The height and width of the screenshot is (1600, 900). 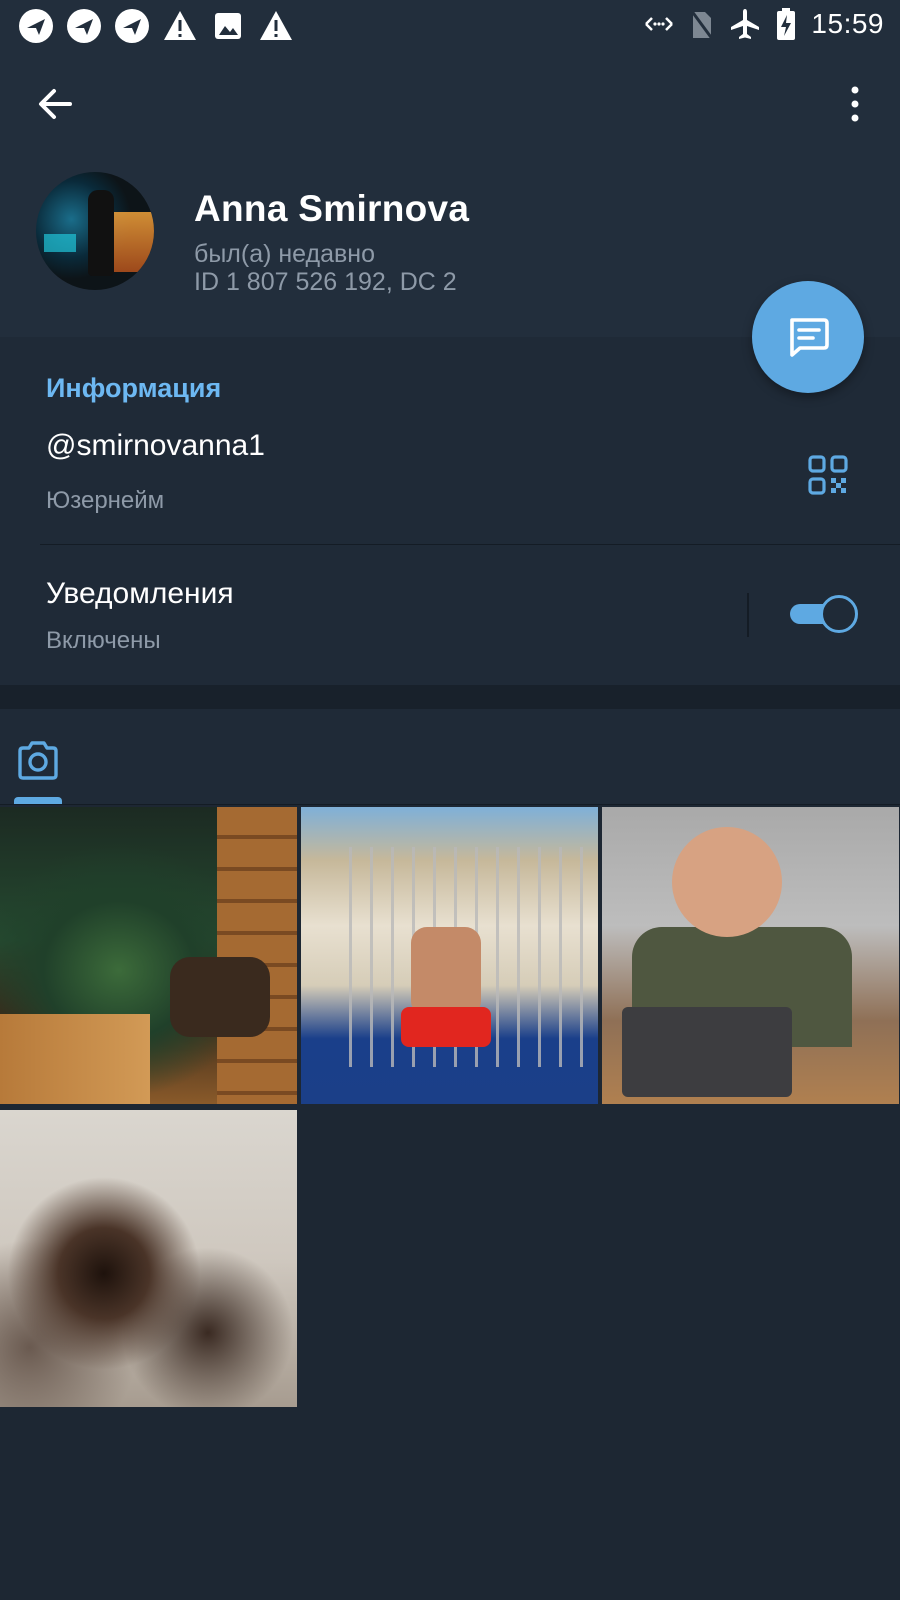 What do you see at coordinates (148, 955) in the screenshot?
I see `photo-tile-sauna` at bounding box center [148, 955].